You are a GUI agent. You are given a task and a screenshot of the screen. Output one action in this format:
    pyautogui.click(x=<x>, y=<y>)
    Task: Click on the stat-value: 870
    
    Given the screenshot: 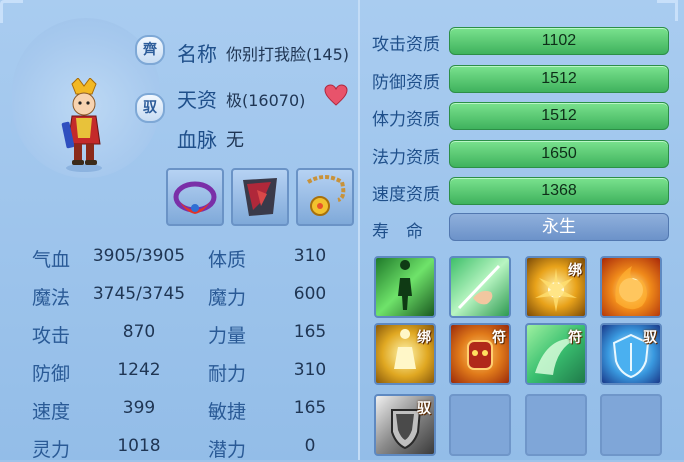 What is the action you would take?
    pyautogui.click(x=139, y=332)
    